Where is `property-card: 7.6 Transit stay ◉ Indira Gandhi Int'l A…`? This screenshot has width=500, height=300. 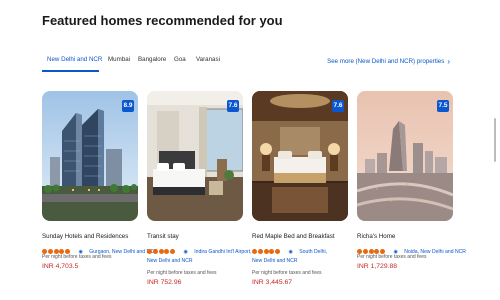
property-card: 7.6 Transit stay ◉ Indira Gandhi Int'l A… is located at coordinates (199, 193).